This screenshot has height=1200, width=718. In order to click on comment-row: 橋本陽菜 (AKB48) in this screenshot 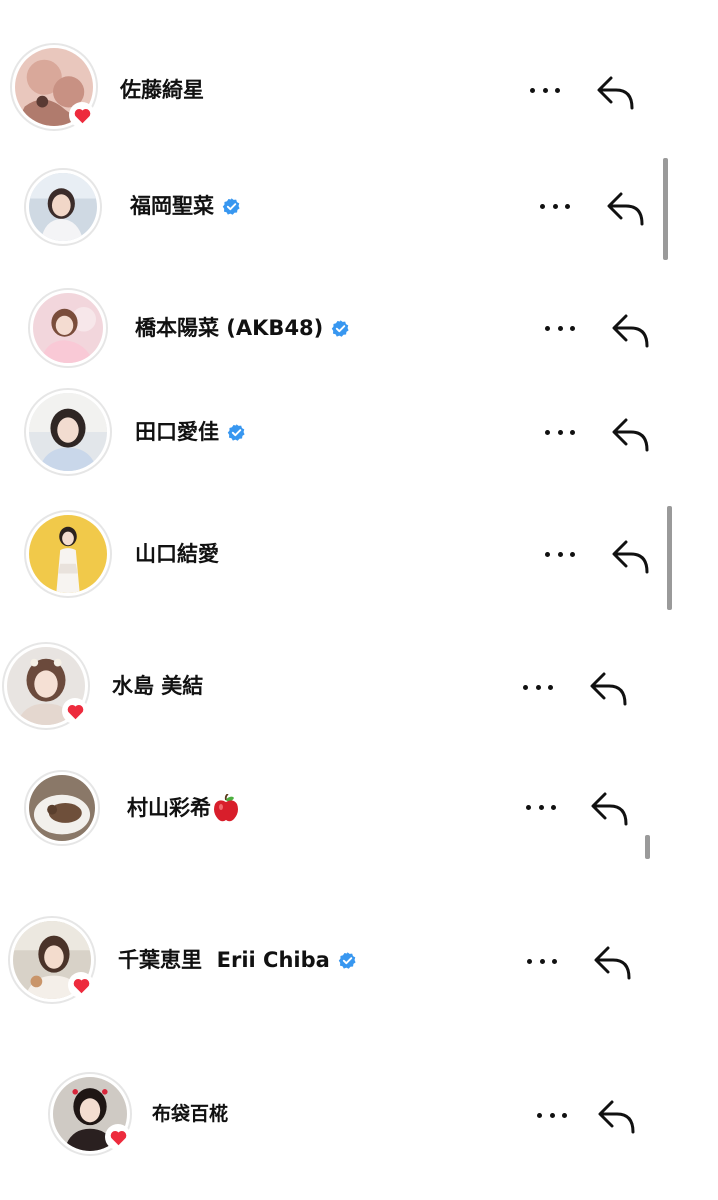, I will do `click(359, 330)`.